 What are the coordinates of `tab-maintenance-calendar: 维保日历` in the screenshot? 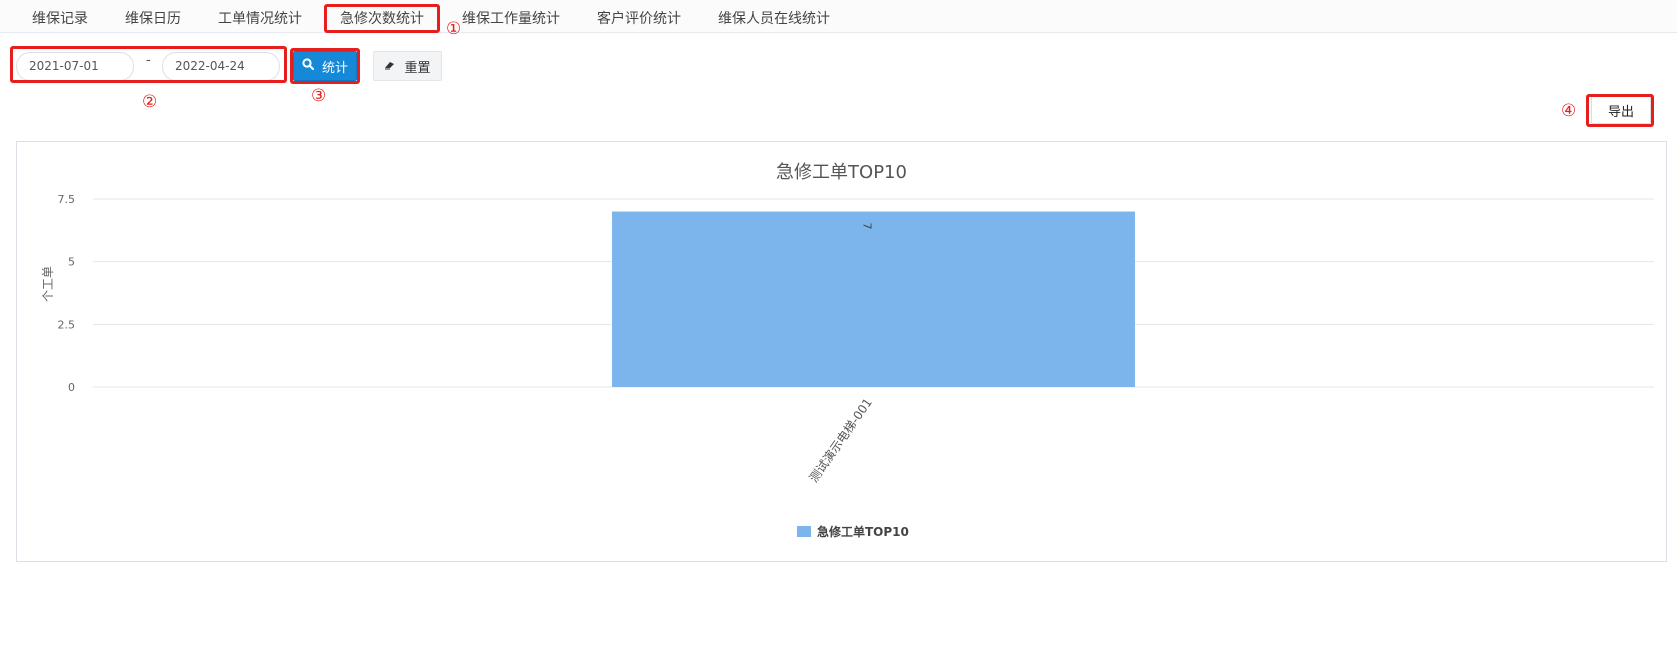 It's located at (153, 18).